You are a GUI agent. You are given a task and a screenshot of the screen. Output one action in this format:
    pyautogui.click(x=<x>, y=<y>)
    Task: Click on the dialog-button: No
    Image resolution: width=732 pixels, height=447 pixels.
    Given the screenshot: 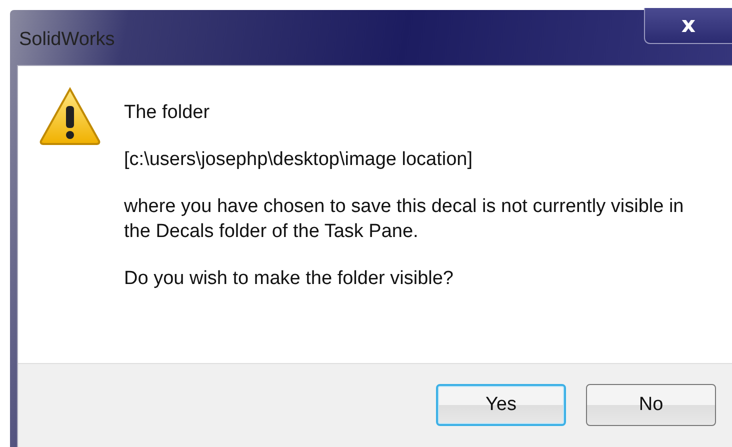 What is the action you would take?
    pyautogui.click(x=651, y=405)
    